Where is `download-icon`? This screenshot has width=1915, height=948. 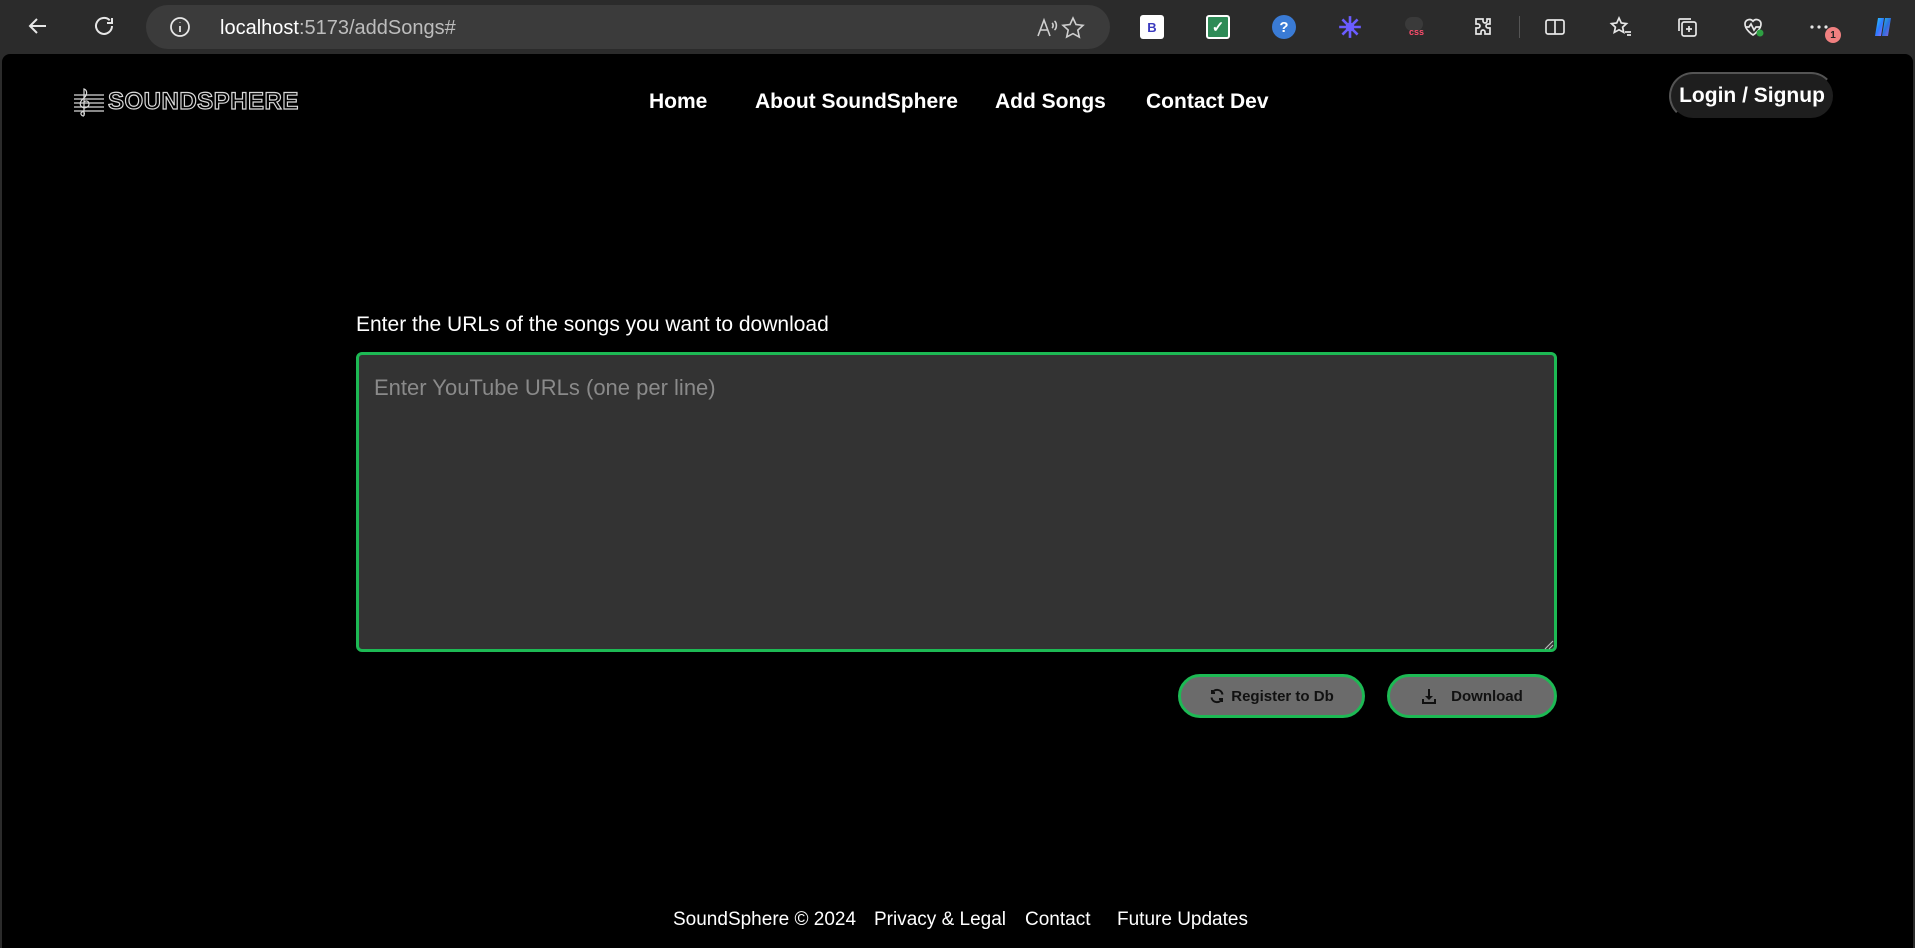 download-icon is located at coordinates (1429, 696).